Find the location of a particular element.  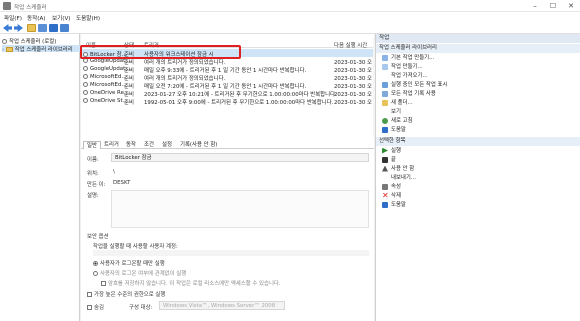

description-label: 설명: is located at coordinates (93, 196).